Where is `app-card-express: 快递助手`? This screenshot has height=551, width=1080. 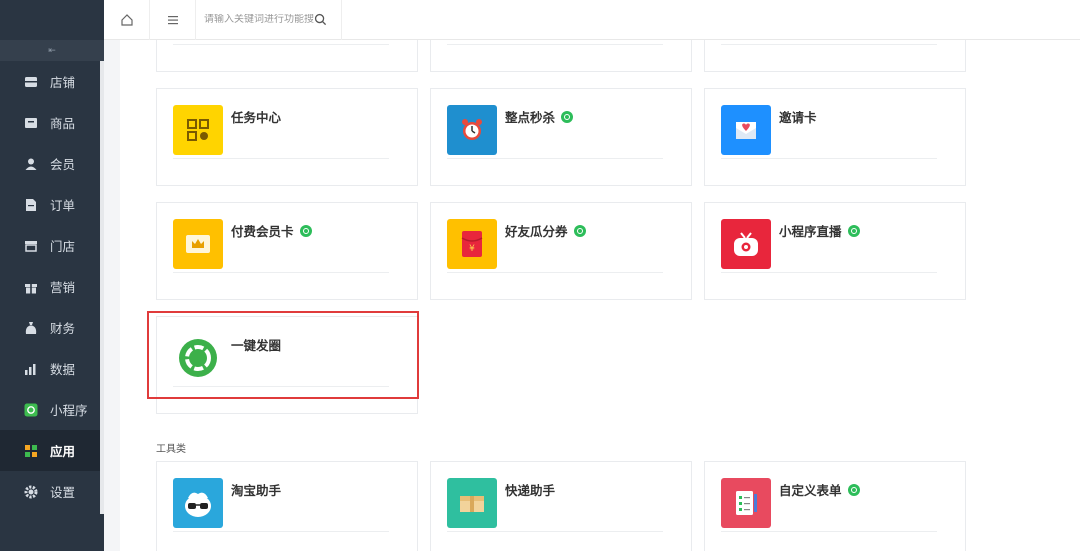 app-card-express: 快递助手 is located at coordinates (561, 506).